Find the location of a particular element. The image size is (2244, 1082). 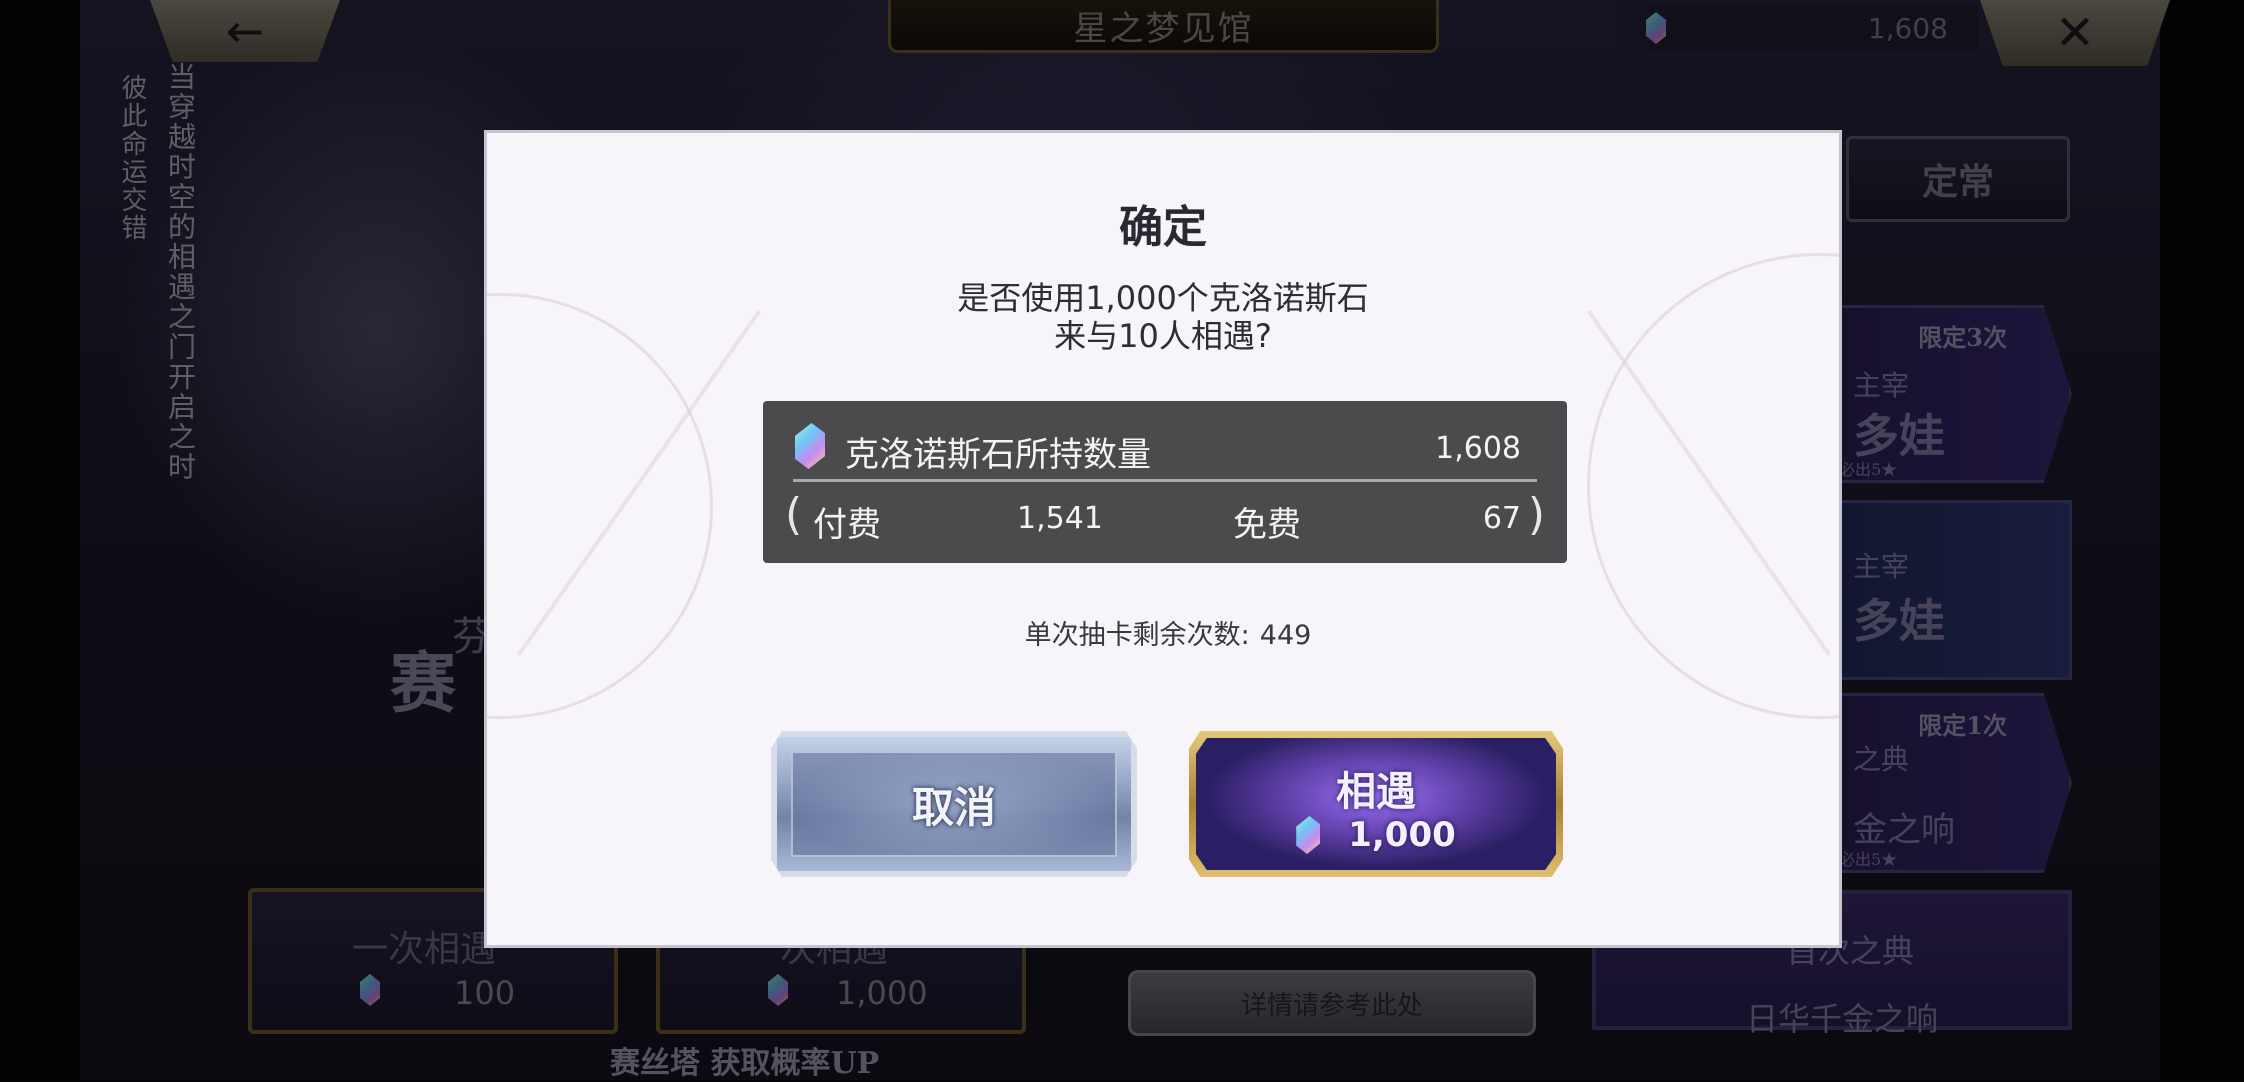

holdings-label: 克洛诺斯石所持数量 is located at coordinates (998, 455).